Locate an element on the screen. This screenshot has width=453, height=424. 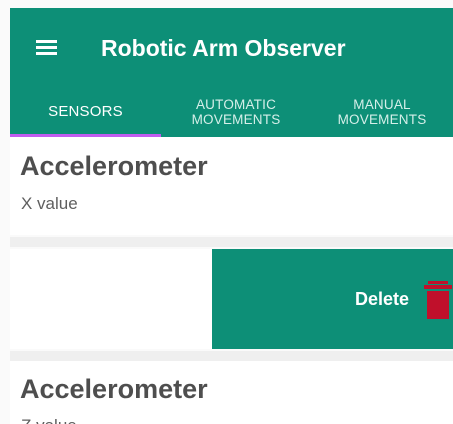
trash-icon is located at coordinates (438, 299).